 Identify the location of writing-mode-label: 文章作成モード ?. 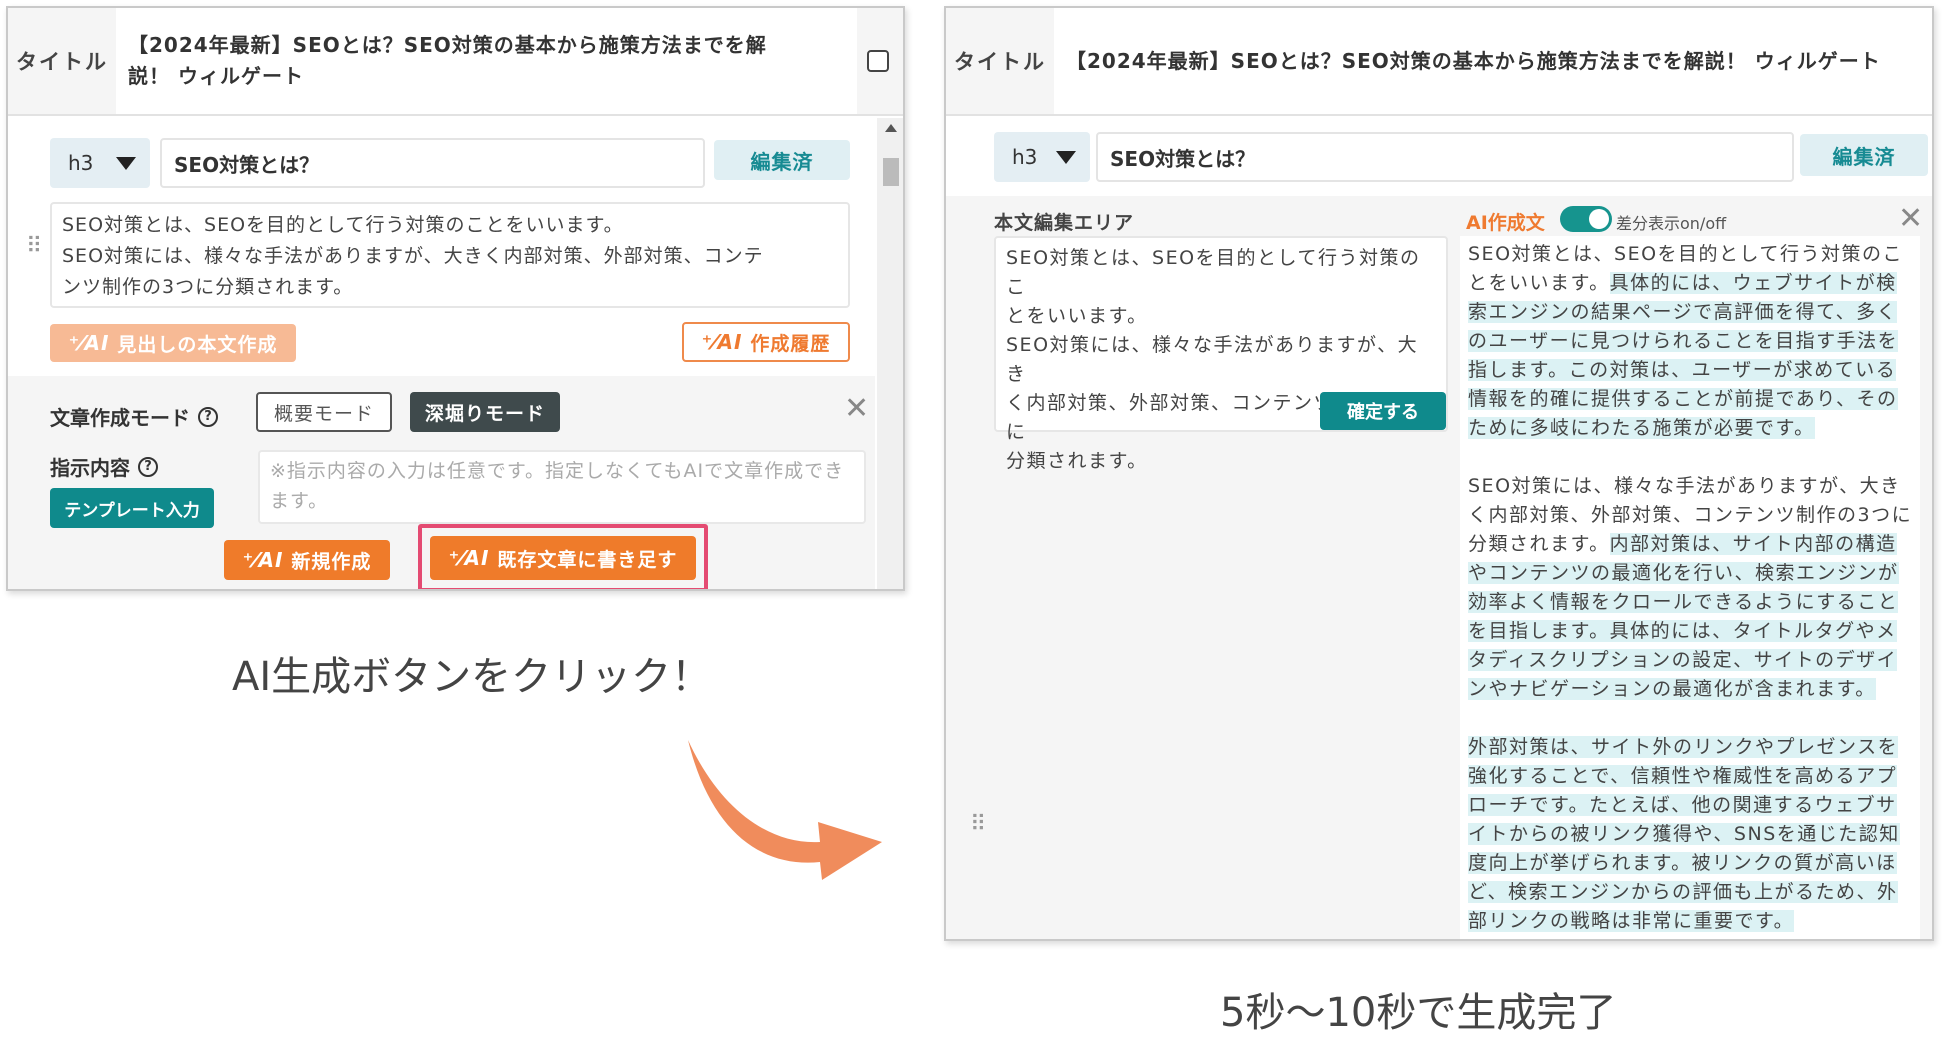
(134, 416).